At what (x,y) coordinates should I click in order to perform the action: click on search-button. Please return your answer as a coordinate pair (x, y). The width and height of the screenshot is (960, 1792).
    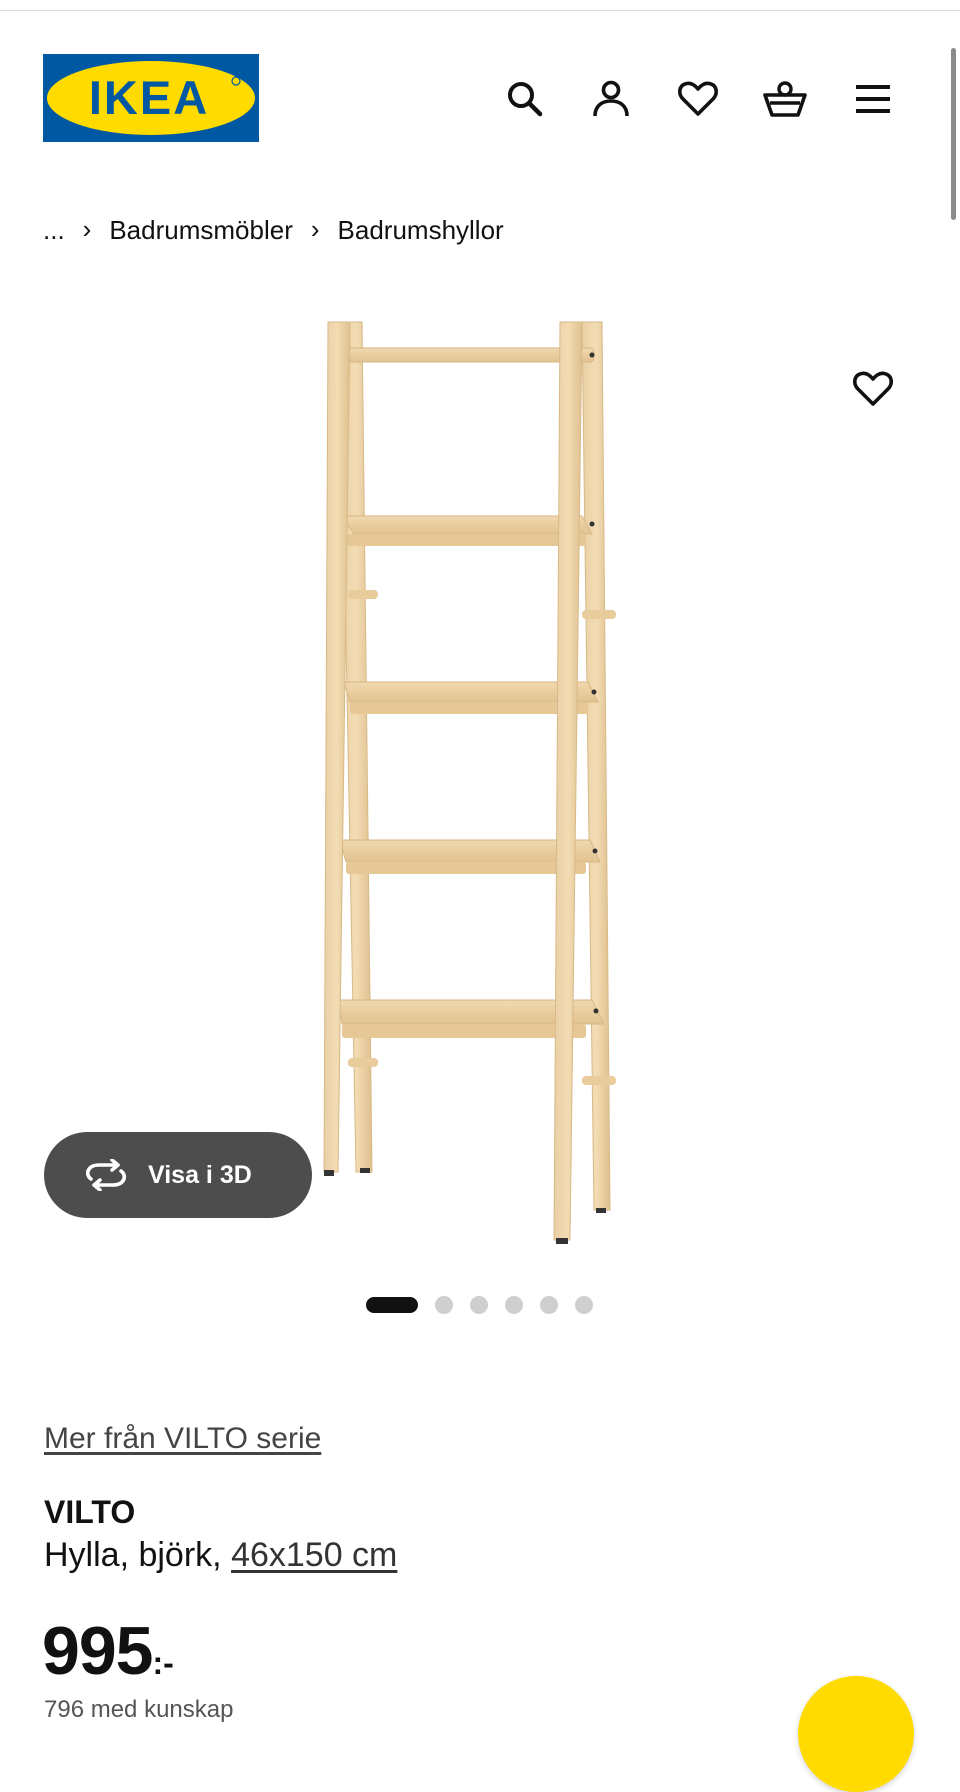
    Looking at the image, I should click on (525, 99).